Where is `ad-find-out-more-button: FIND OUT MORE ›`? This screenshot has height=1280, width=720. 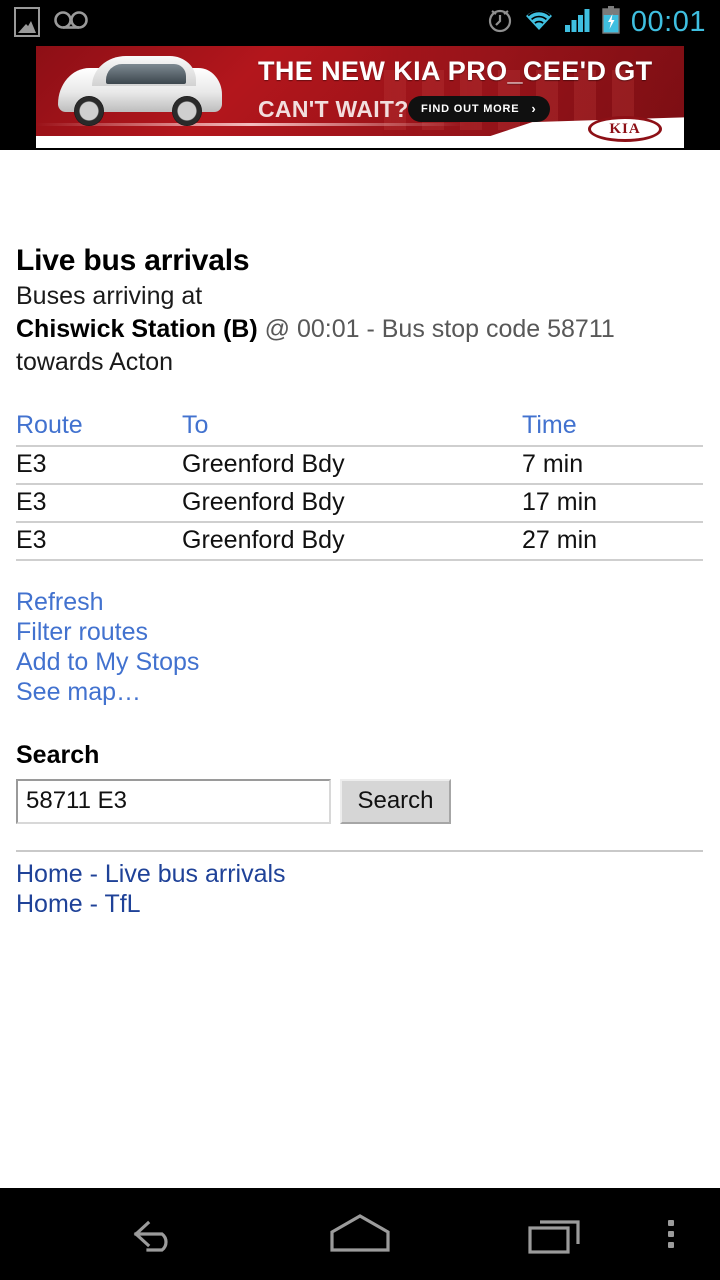 ad-find-out-more-button: FIND OUT MORE › is located at coordinates (479, 109).